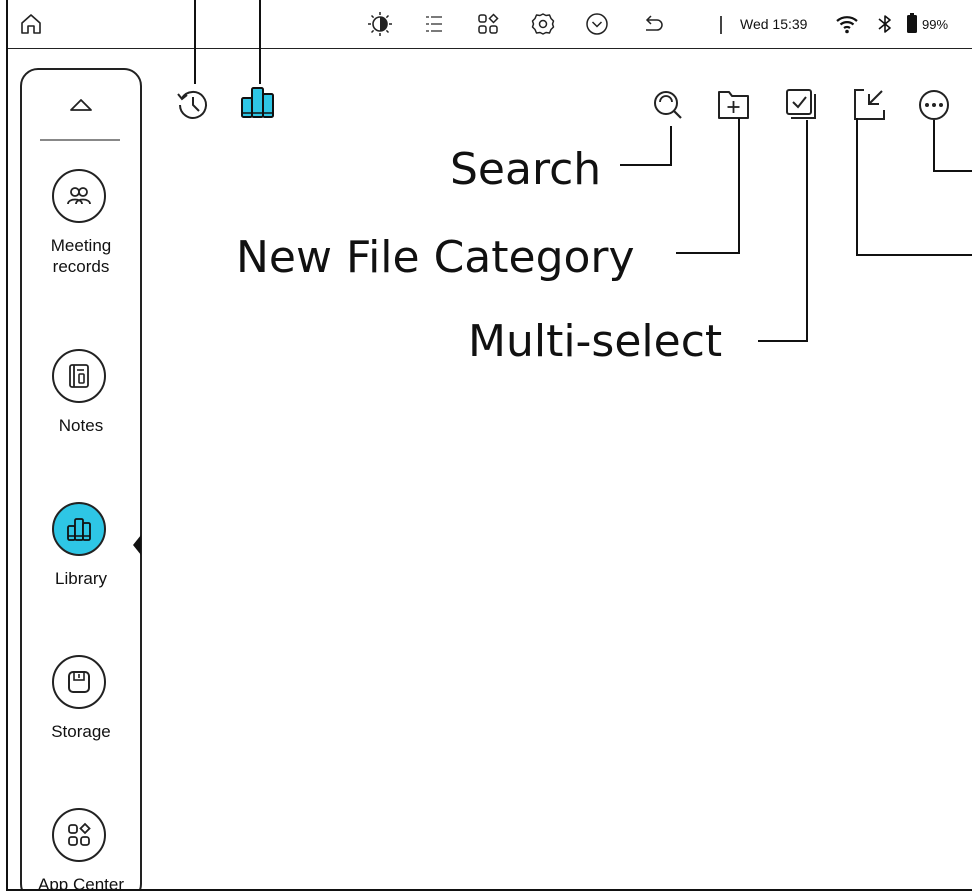 The height and width of the screenshot is (891, 972). What do you see at coordinates (646, 165) in the screenshot?
I see `search-callout-horizontal` at bounding box center [646, 165].